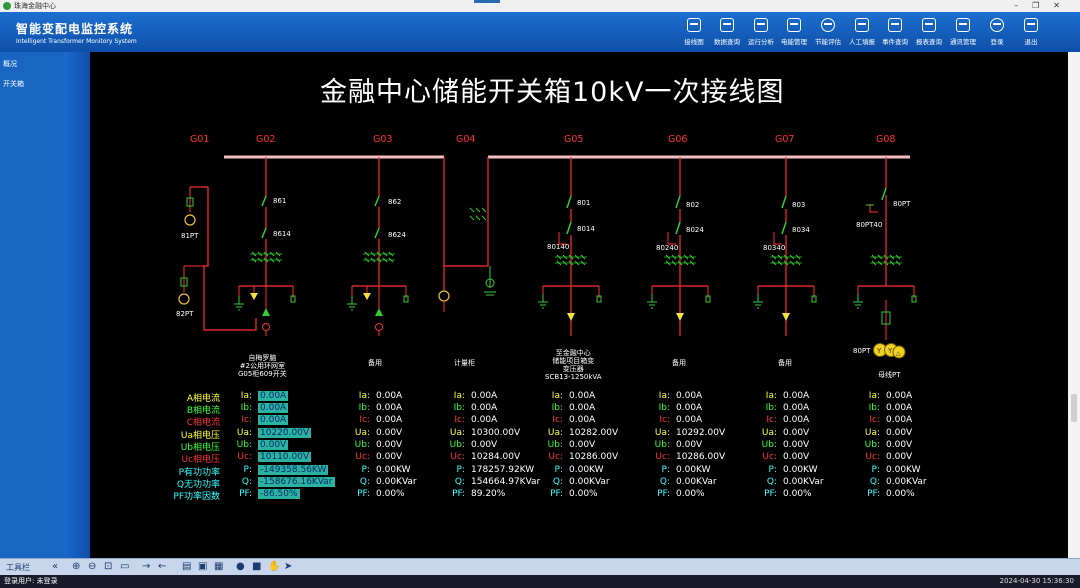 This screenshot has width=1080, height=588. I want to click on label-801: 801, so click(584, 203).